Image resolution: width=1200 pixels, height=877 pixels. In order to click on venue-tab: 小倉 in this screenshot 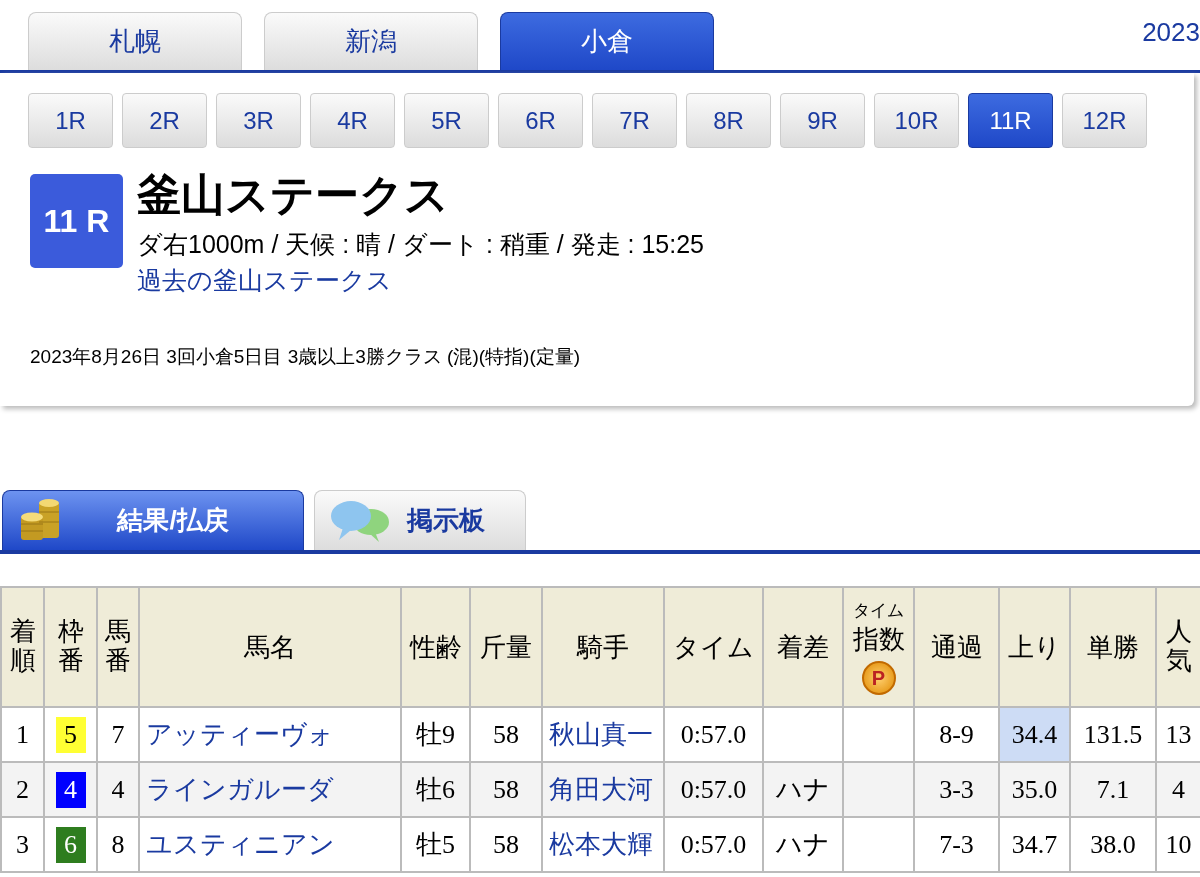, I will do `click(607, 41)`.